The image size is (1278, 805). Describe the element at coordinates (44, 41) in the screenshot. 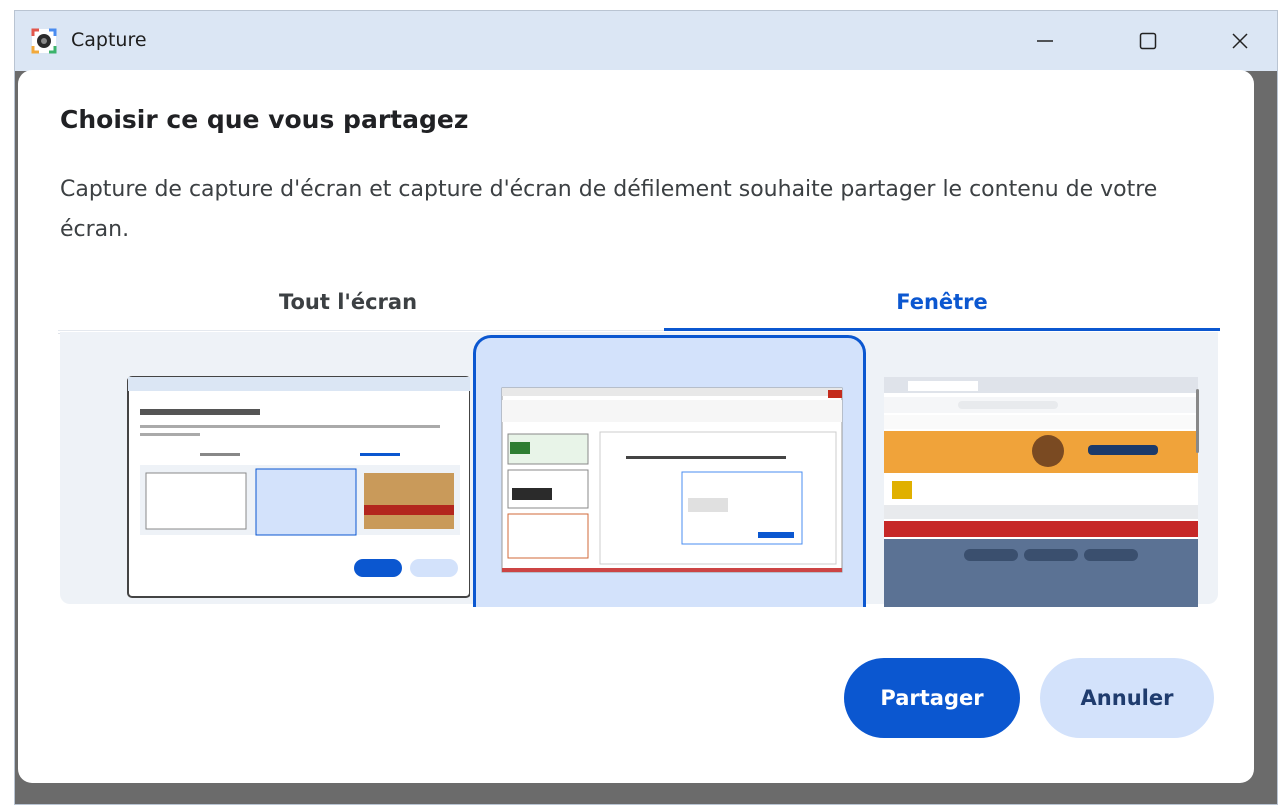

I see `camera-app-icon` at that location.